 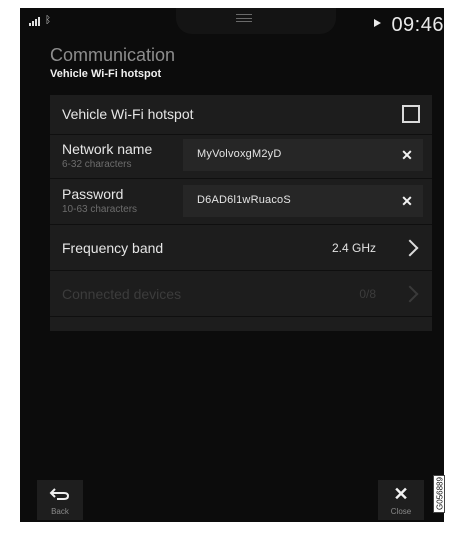 I want to click on frequency-band-row: Frequency band 2.4 GHz, so click(x=241, y=248).